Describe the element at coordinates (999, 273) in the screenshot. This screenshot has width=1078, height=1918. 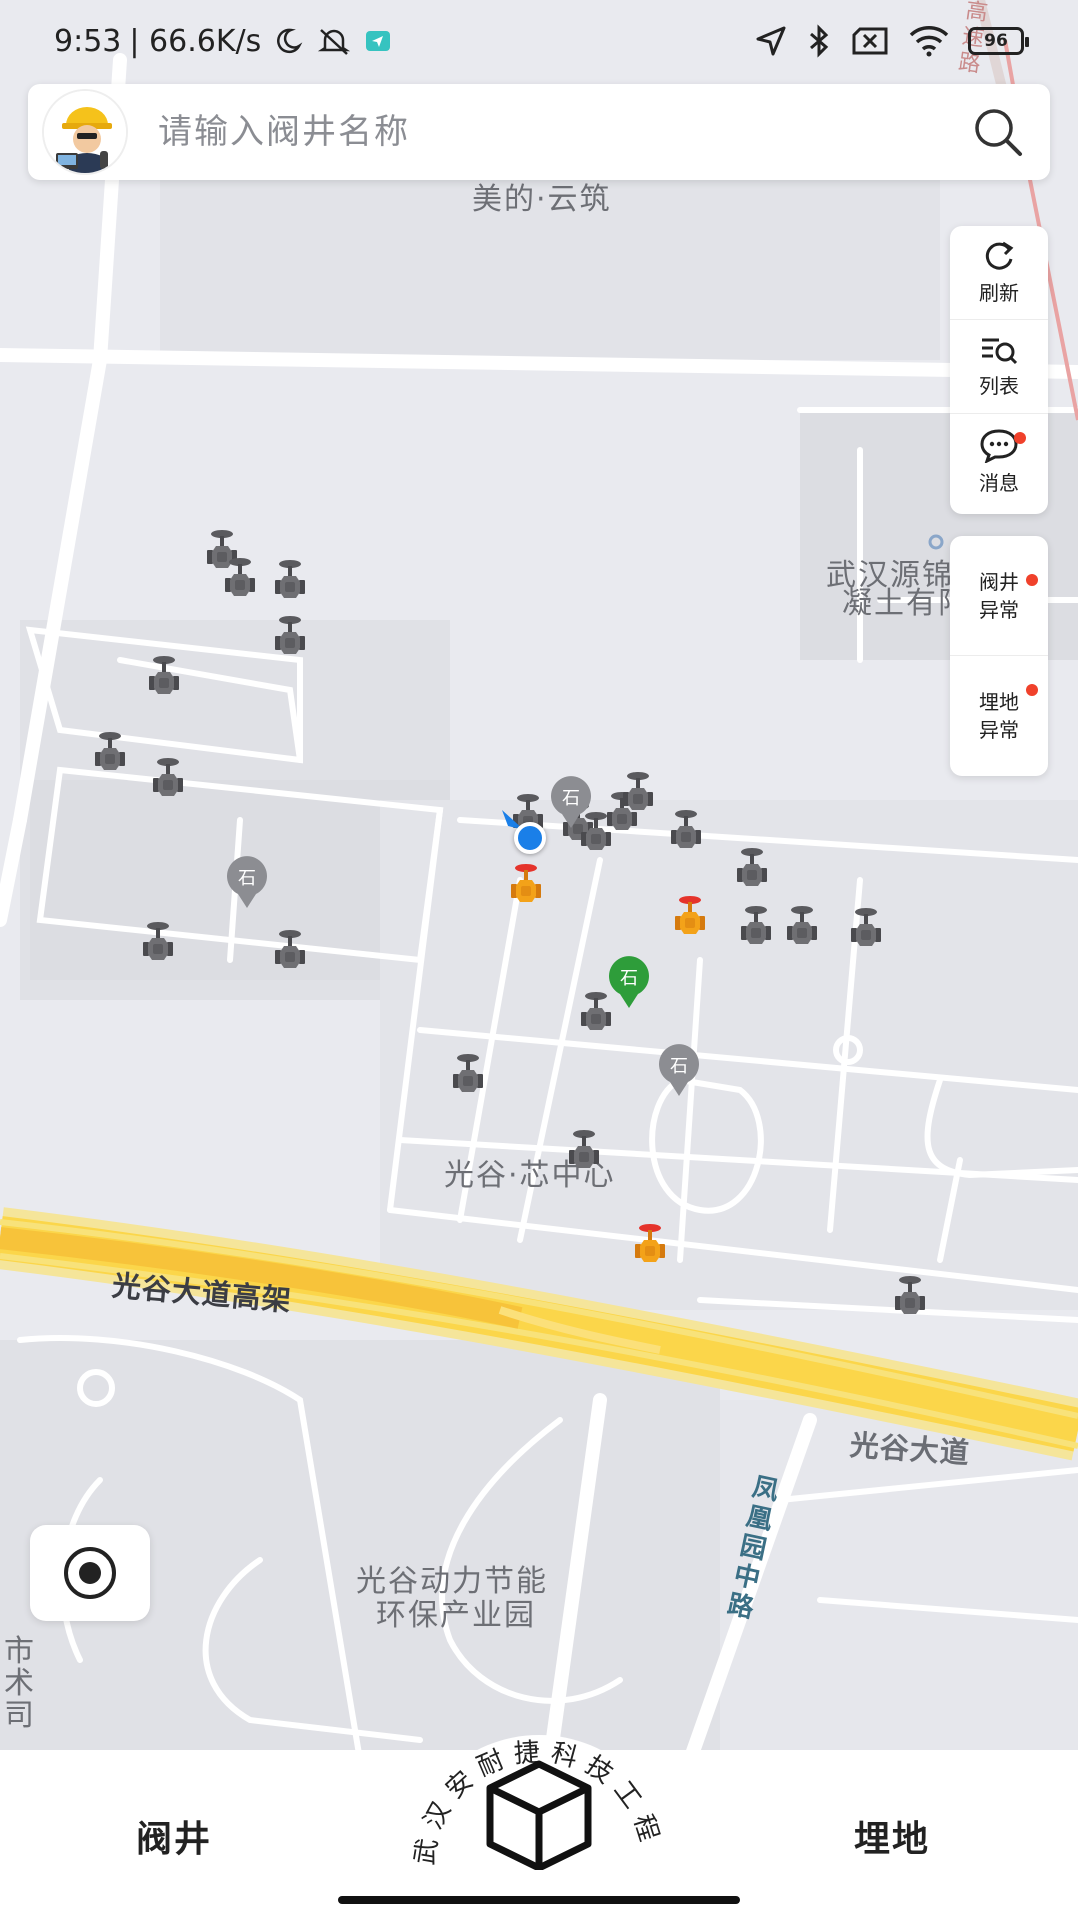
I see `refresh-button: 刷新` at that location.